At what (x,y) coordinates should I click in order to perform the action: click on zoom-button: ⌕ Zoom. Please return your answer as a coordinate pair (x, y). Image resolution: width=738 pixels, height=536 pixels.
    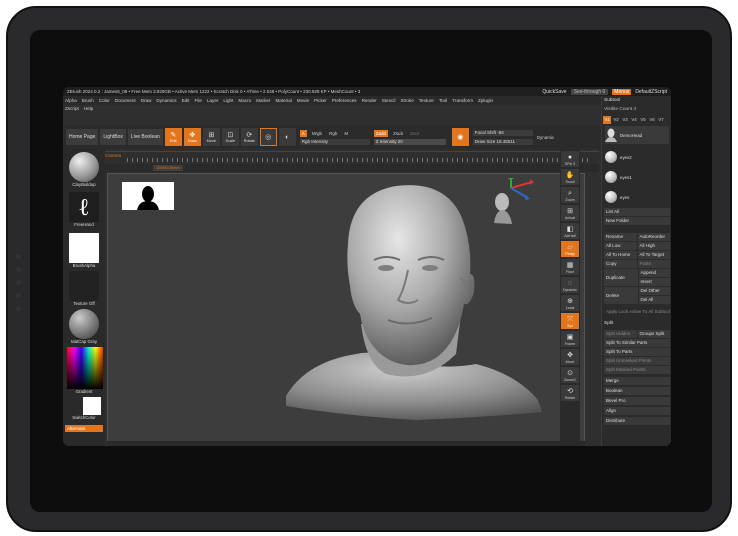
    Looking at the image, I should click on (570, 195).